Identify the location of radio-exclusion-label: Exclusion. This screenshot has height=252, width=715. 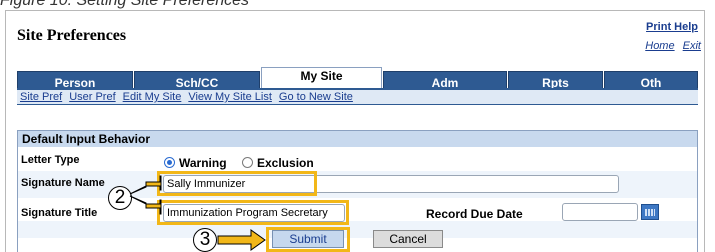
(285, 163).